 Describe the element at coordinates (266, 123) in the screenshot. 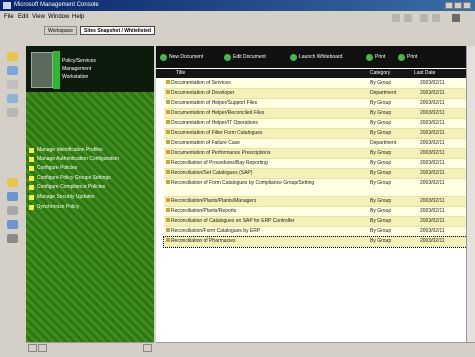

I see `cell-title: Documentation of Helper/IT Operations` at that location.